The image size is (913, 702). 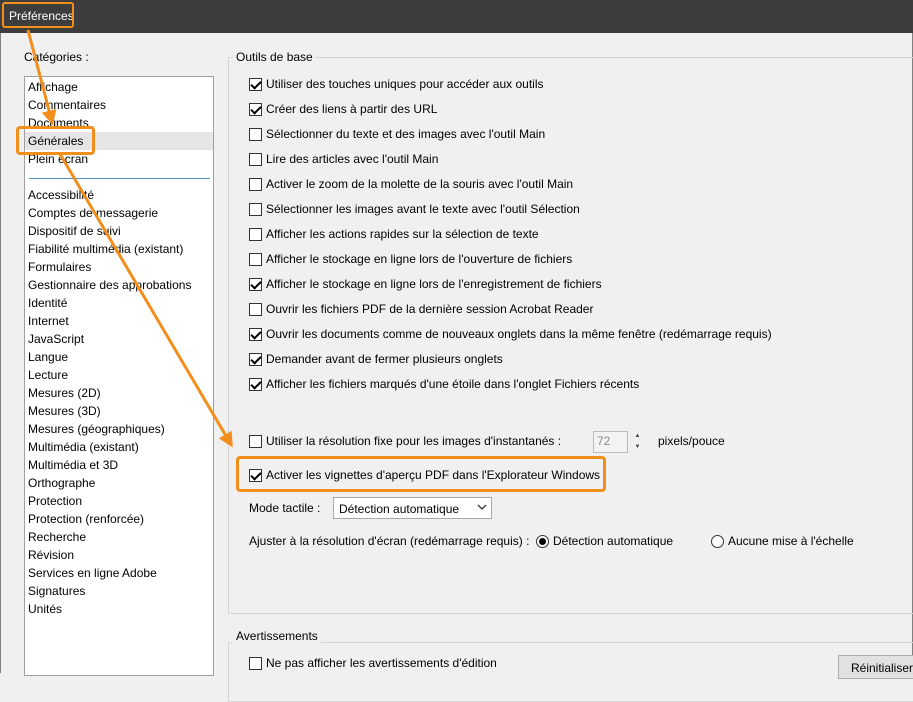 I want to click on category-item: Mesures (2D), so click(x=64, y=393).